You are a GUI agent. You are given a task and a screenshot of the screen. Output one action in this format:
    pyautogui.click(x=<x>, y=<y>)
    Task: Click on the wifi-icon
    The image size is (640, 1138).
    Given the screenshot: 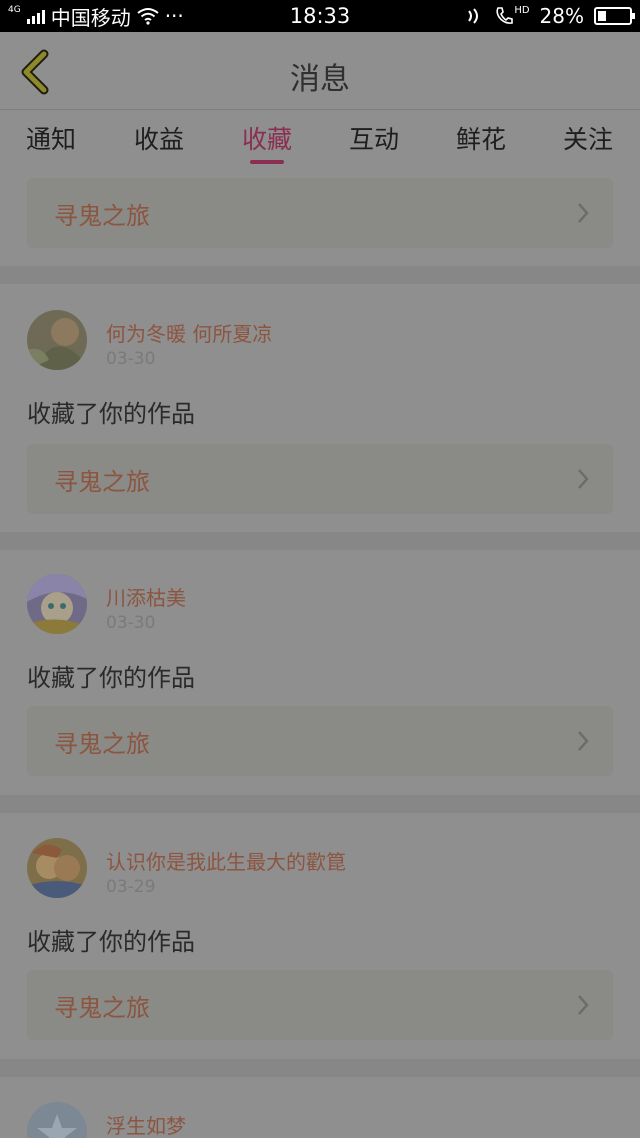 What is the action you would take?
    pyautogui.click(x=148, y=16)
    